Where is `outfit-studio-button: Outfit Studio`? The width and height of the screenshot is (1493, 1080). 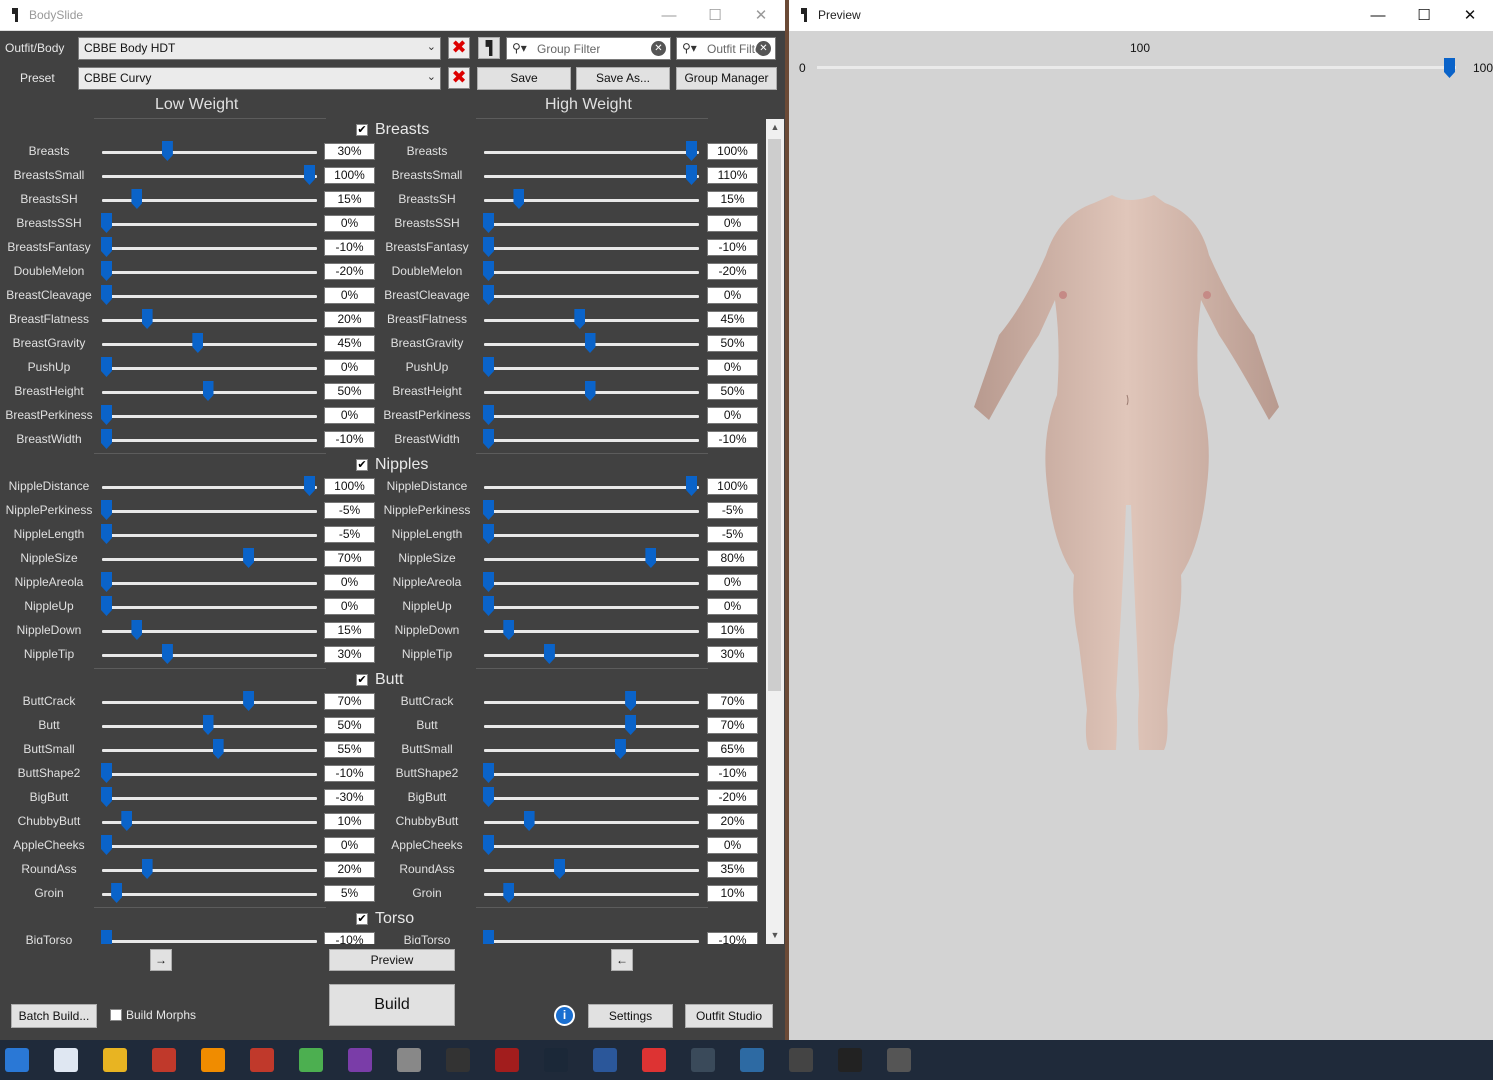
outfit-studio-button: Outfit Studio is located at coordinates (729, 1016).